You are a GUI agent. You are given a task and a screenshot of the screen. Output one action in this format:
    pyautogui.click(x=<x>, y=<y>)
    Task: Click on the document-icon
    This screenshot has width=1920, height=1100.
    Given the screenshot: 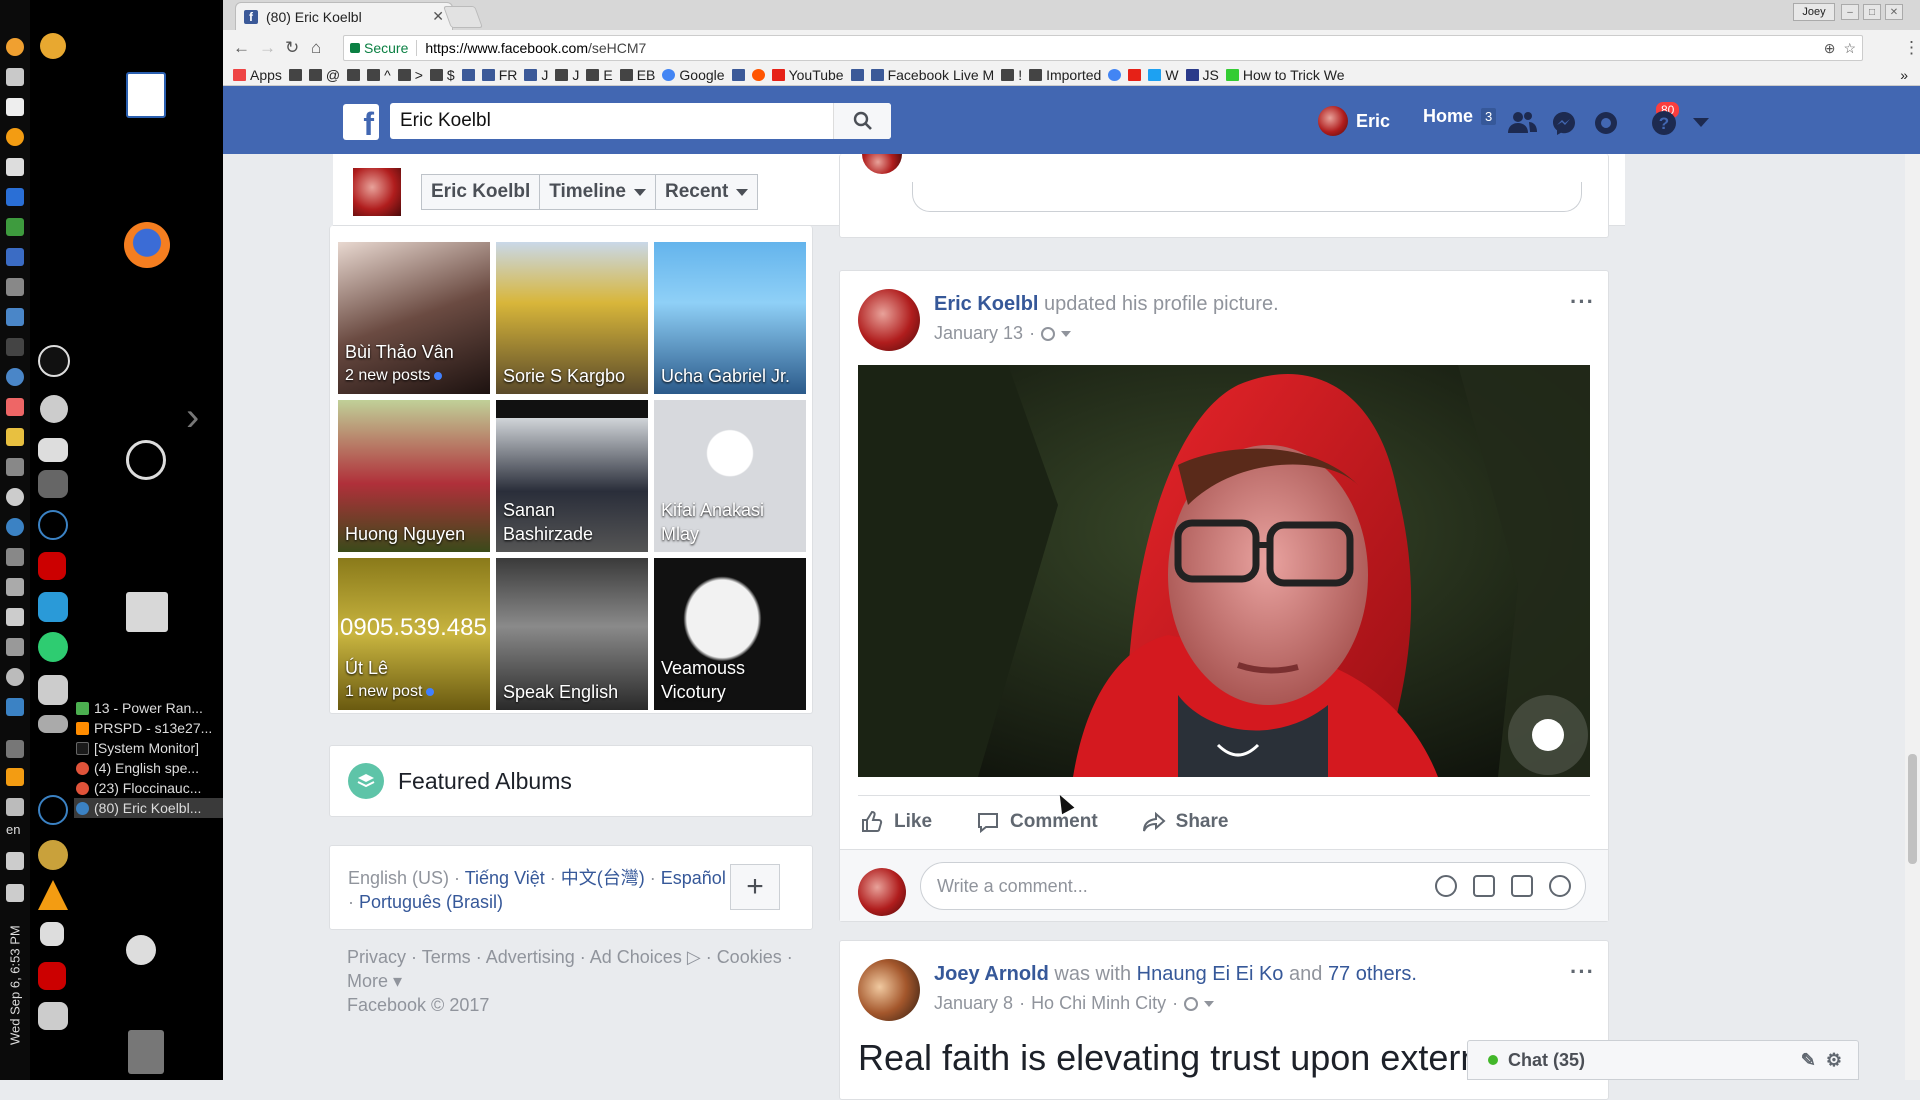 What is the action you would take?
    pyautogui.click(x=146, y=95)
    